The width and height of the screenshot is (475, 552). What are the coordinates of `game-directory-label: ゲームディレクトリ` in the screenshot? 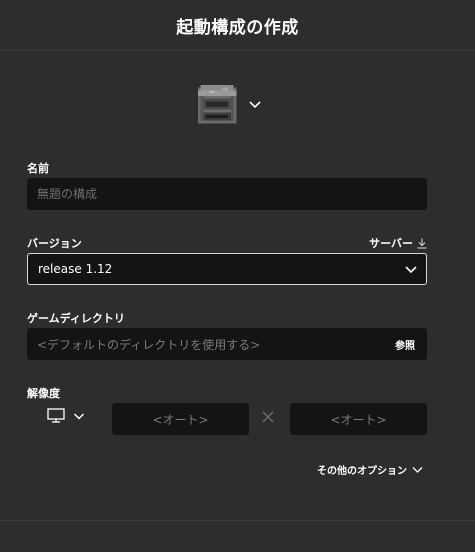 It's located at (76, 318).